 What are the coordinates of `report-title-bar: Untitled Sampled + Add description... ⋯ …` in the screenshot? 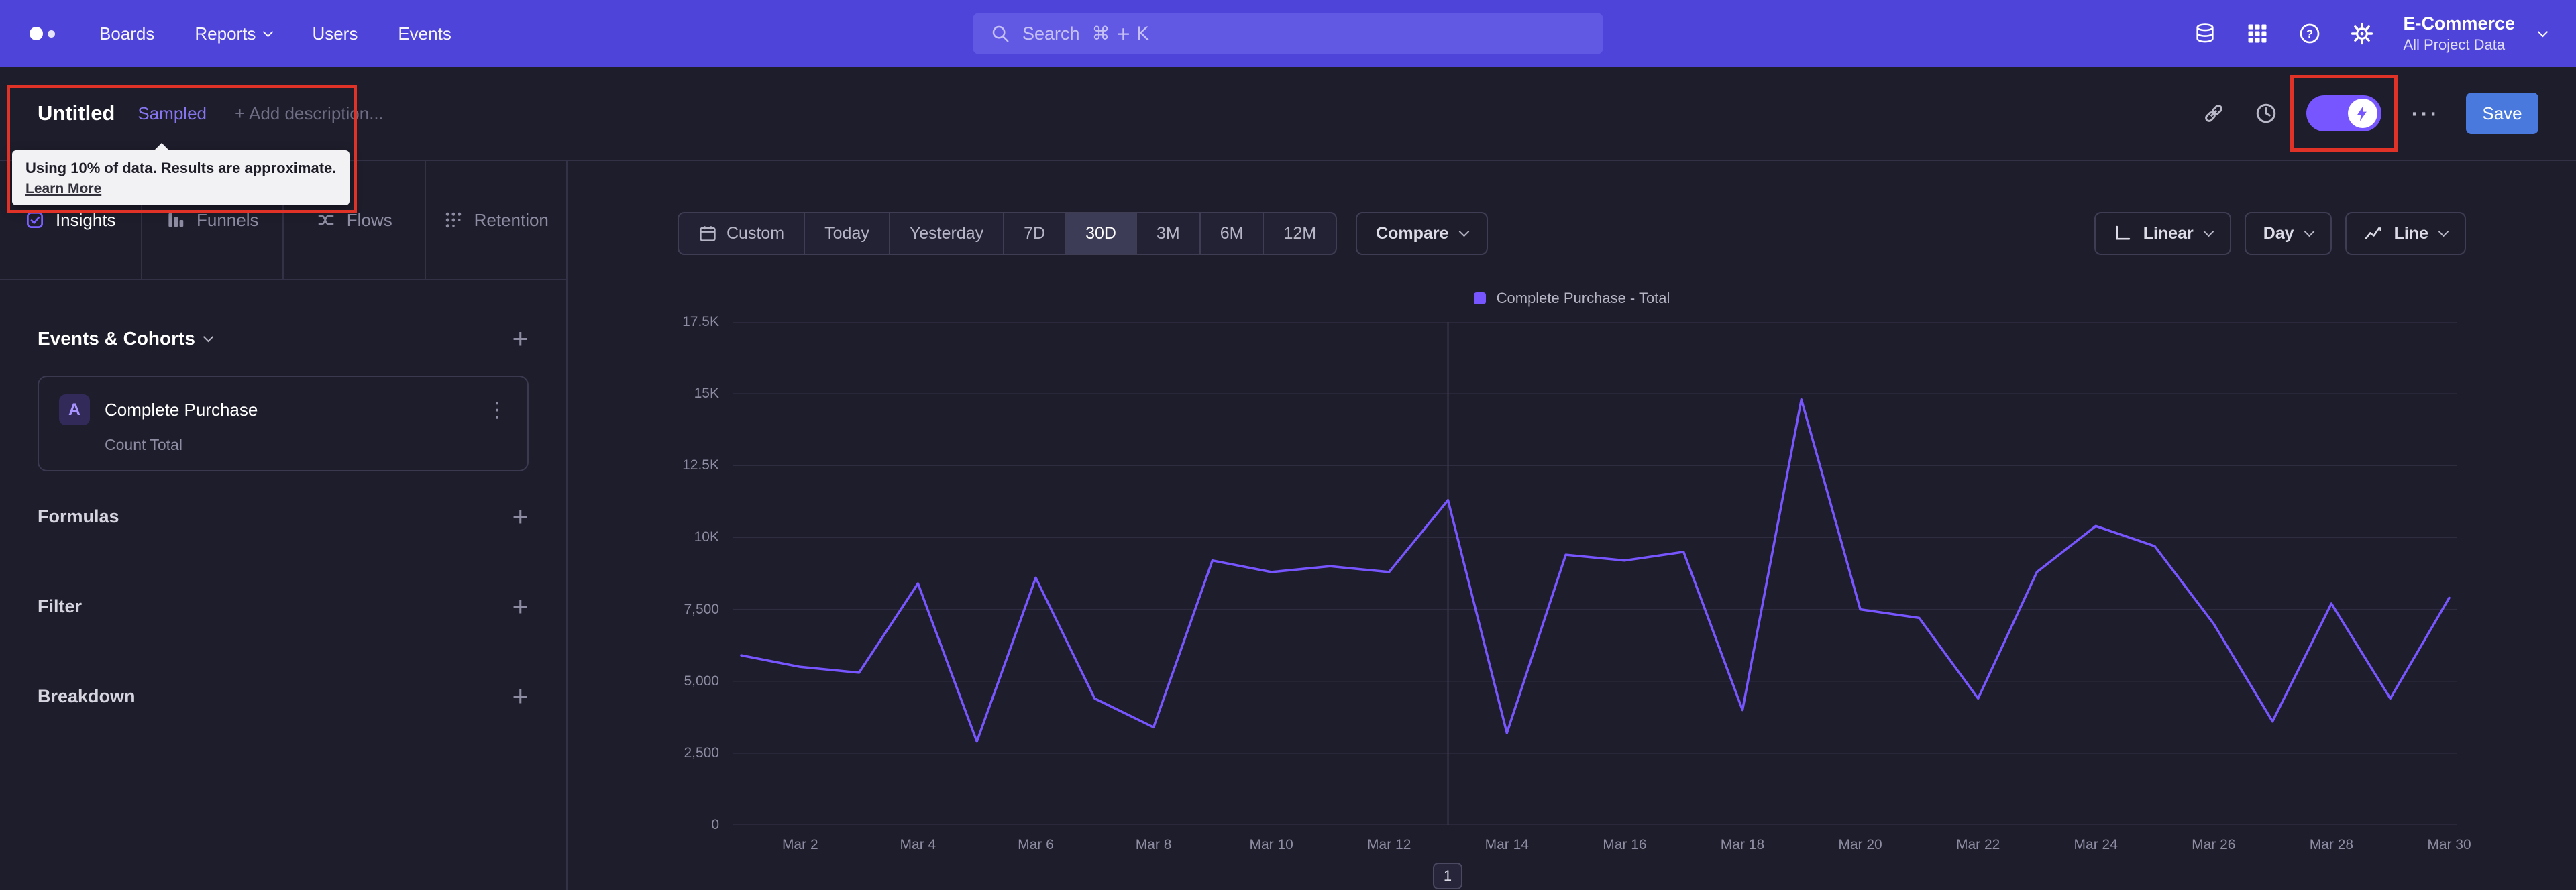 It's located at (1288, 114).